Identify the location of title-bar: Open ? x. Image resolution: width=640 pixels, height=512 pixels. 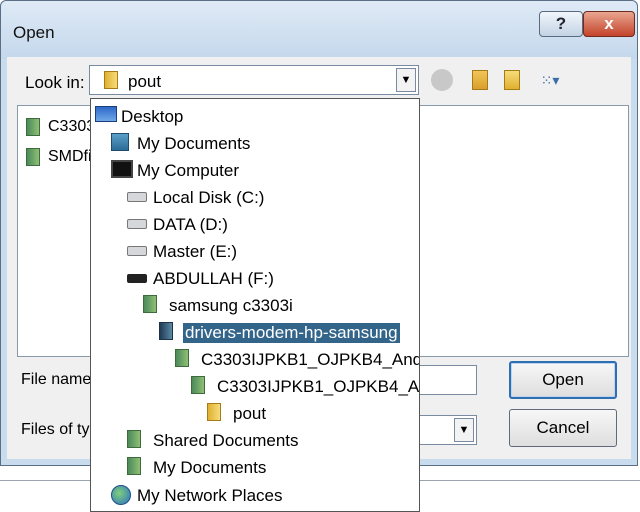
(319, 30).